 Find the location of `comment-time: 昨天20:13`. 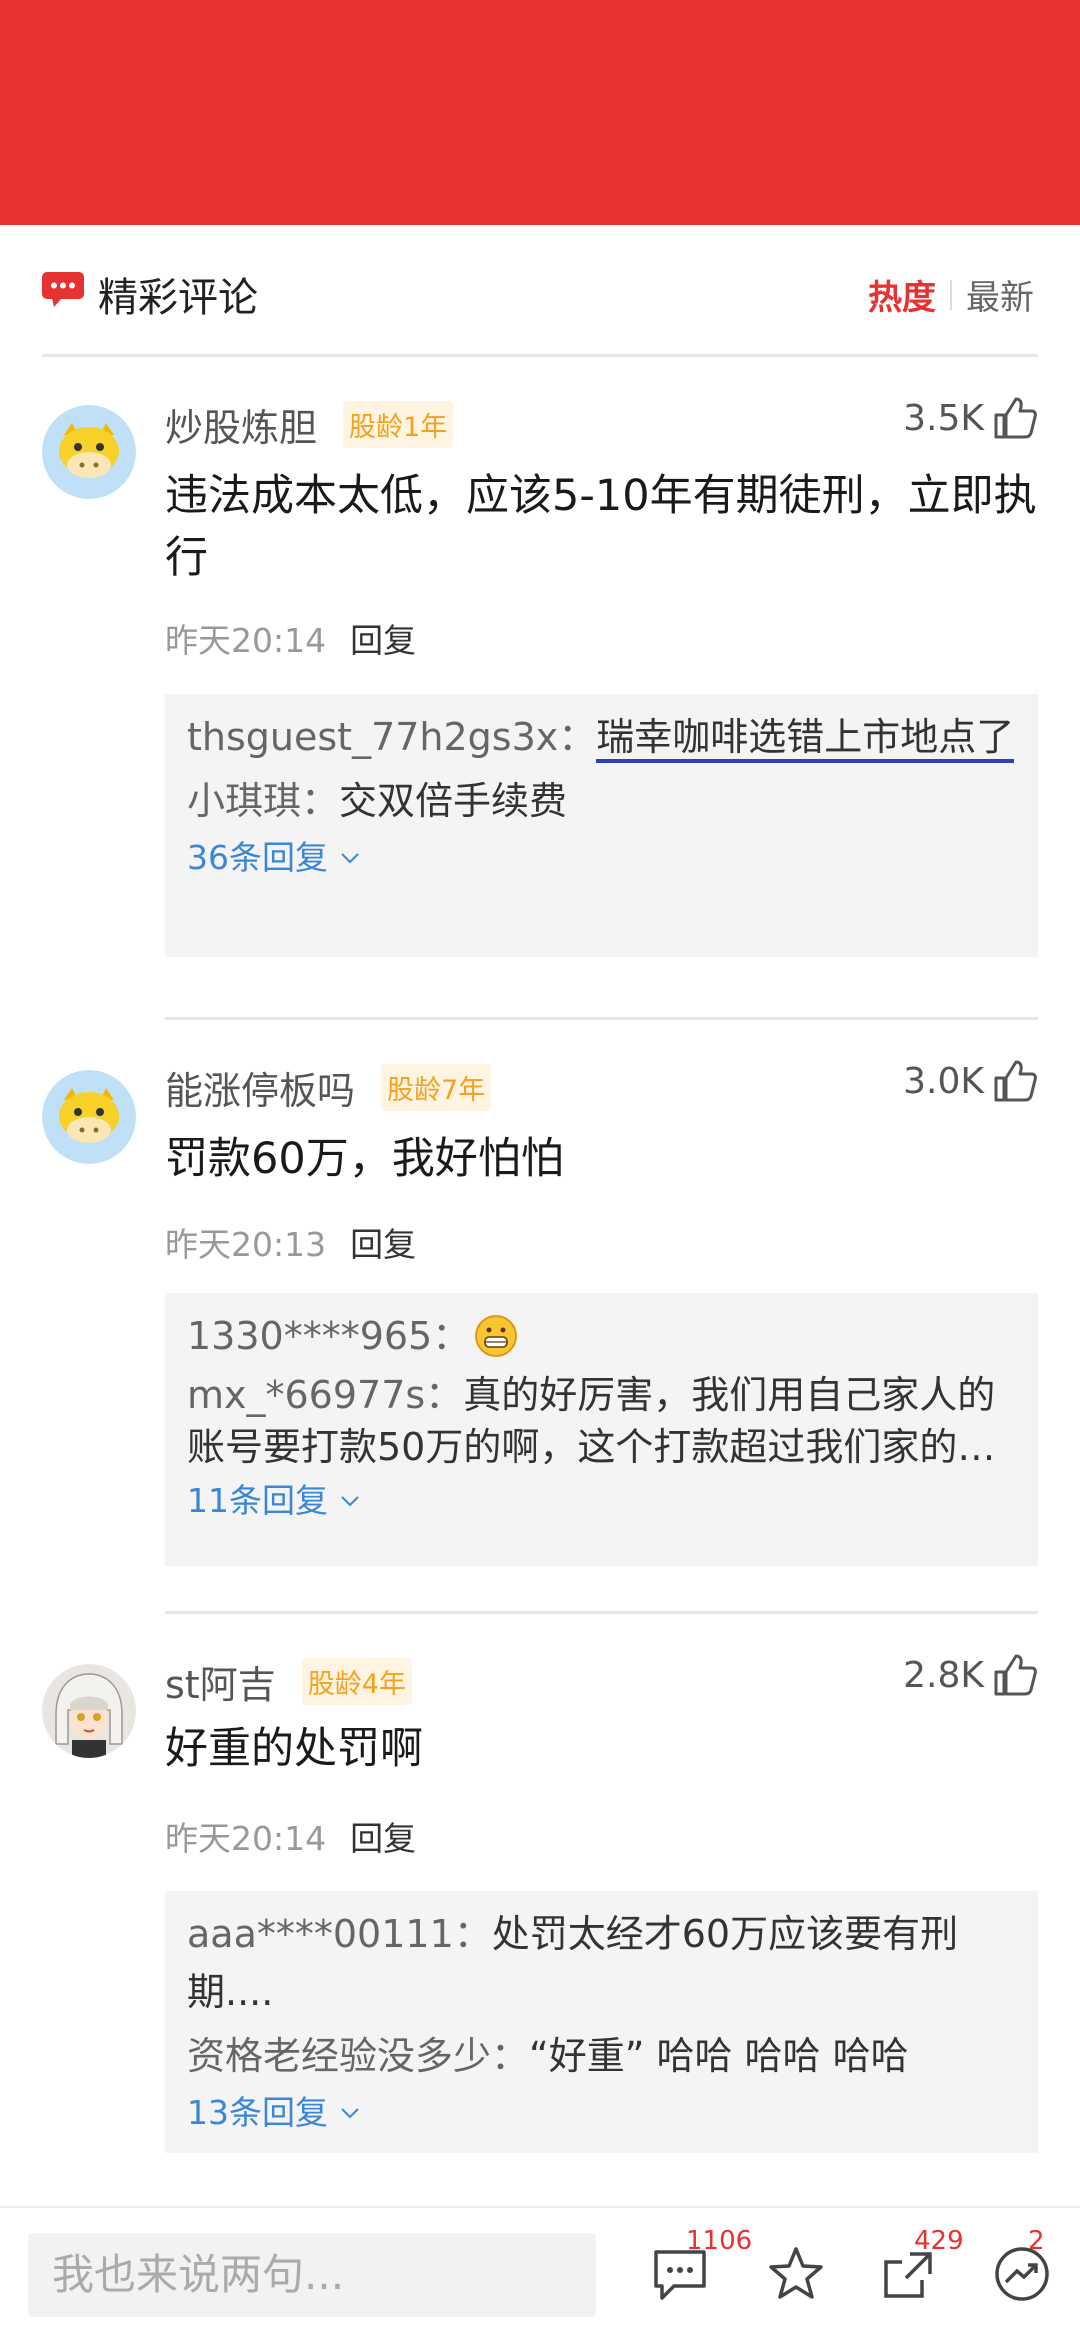

comment-time: 昨天20:13 is located at coordinates (246, 1244).